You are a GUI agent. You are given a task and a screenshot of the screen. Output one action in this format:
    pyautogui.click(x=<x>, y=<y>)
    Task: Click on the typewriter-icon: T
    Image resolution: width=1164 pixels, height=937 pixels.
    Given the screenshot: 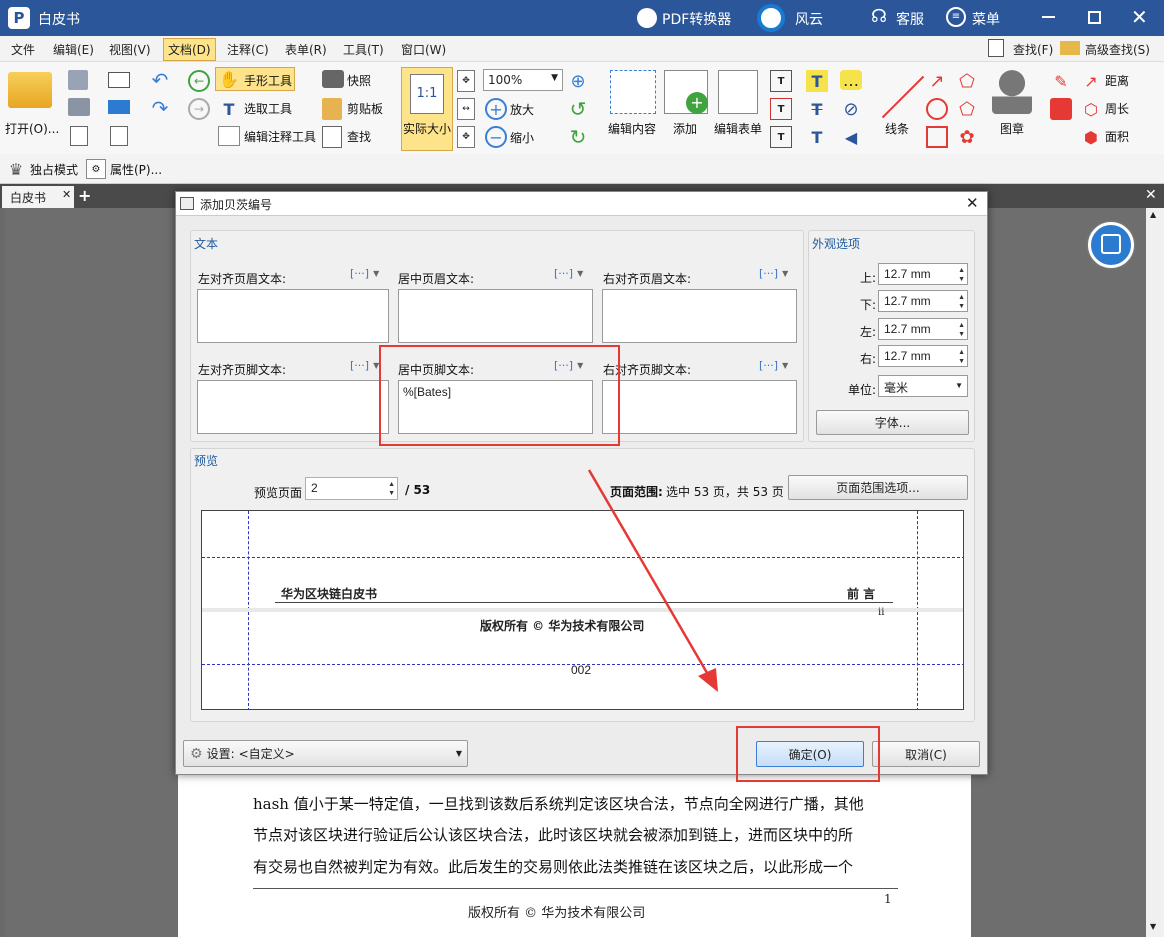 What is the action you would take?
    pyautogui.click(x=781, y=109)
    